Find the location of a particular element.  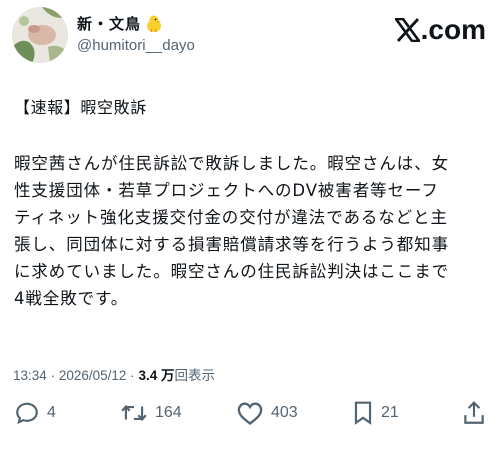

author-handle: @humitori__dayo is located at coordinates (136, 45).